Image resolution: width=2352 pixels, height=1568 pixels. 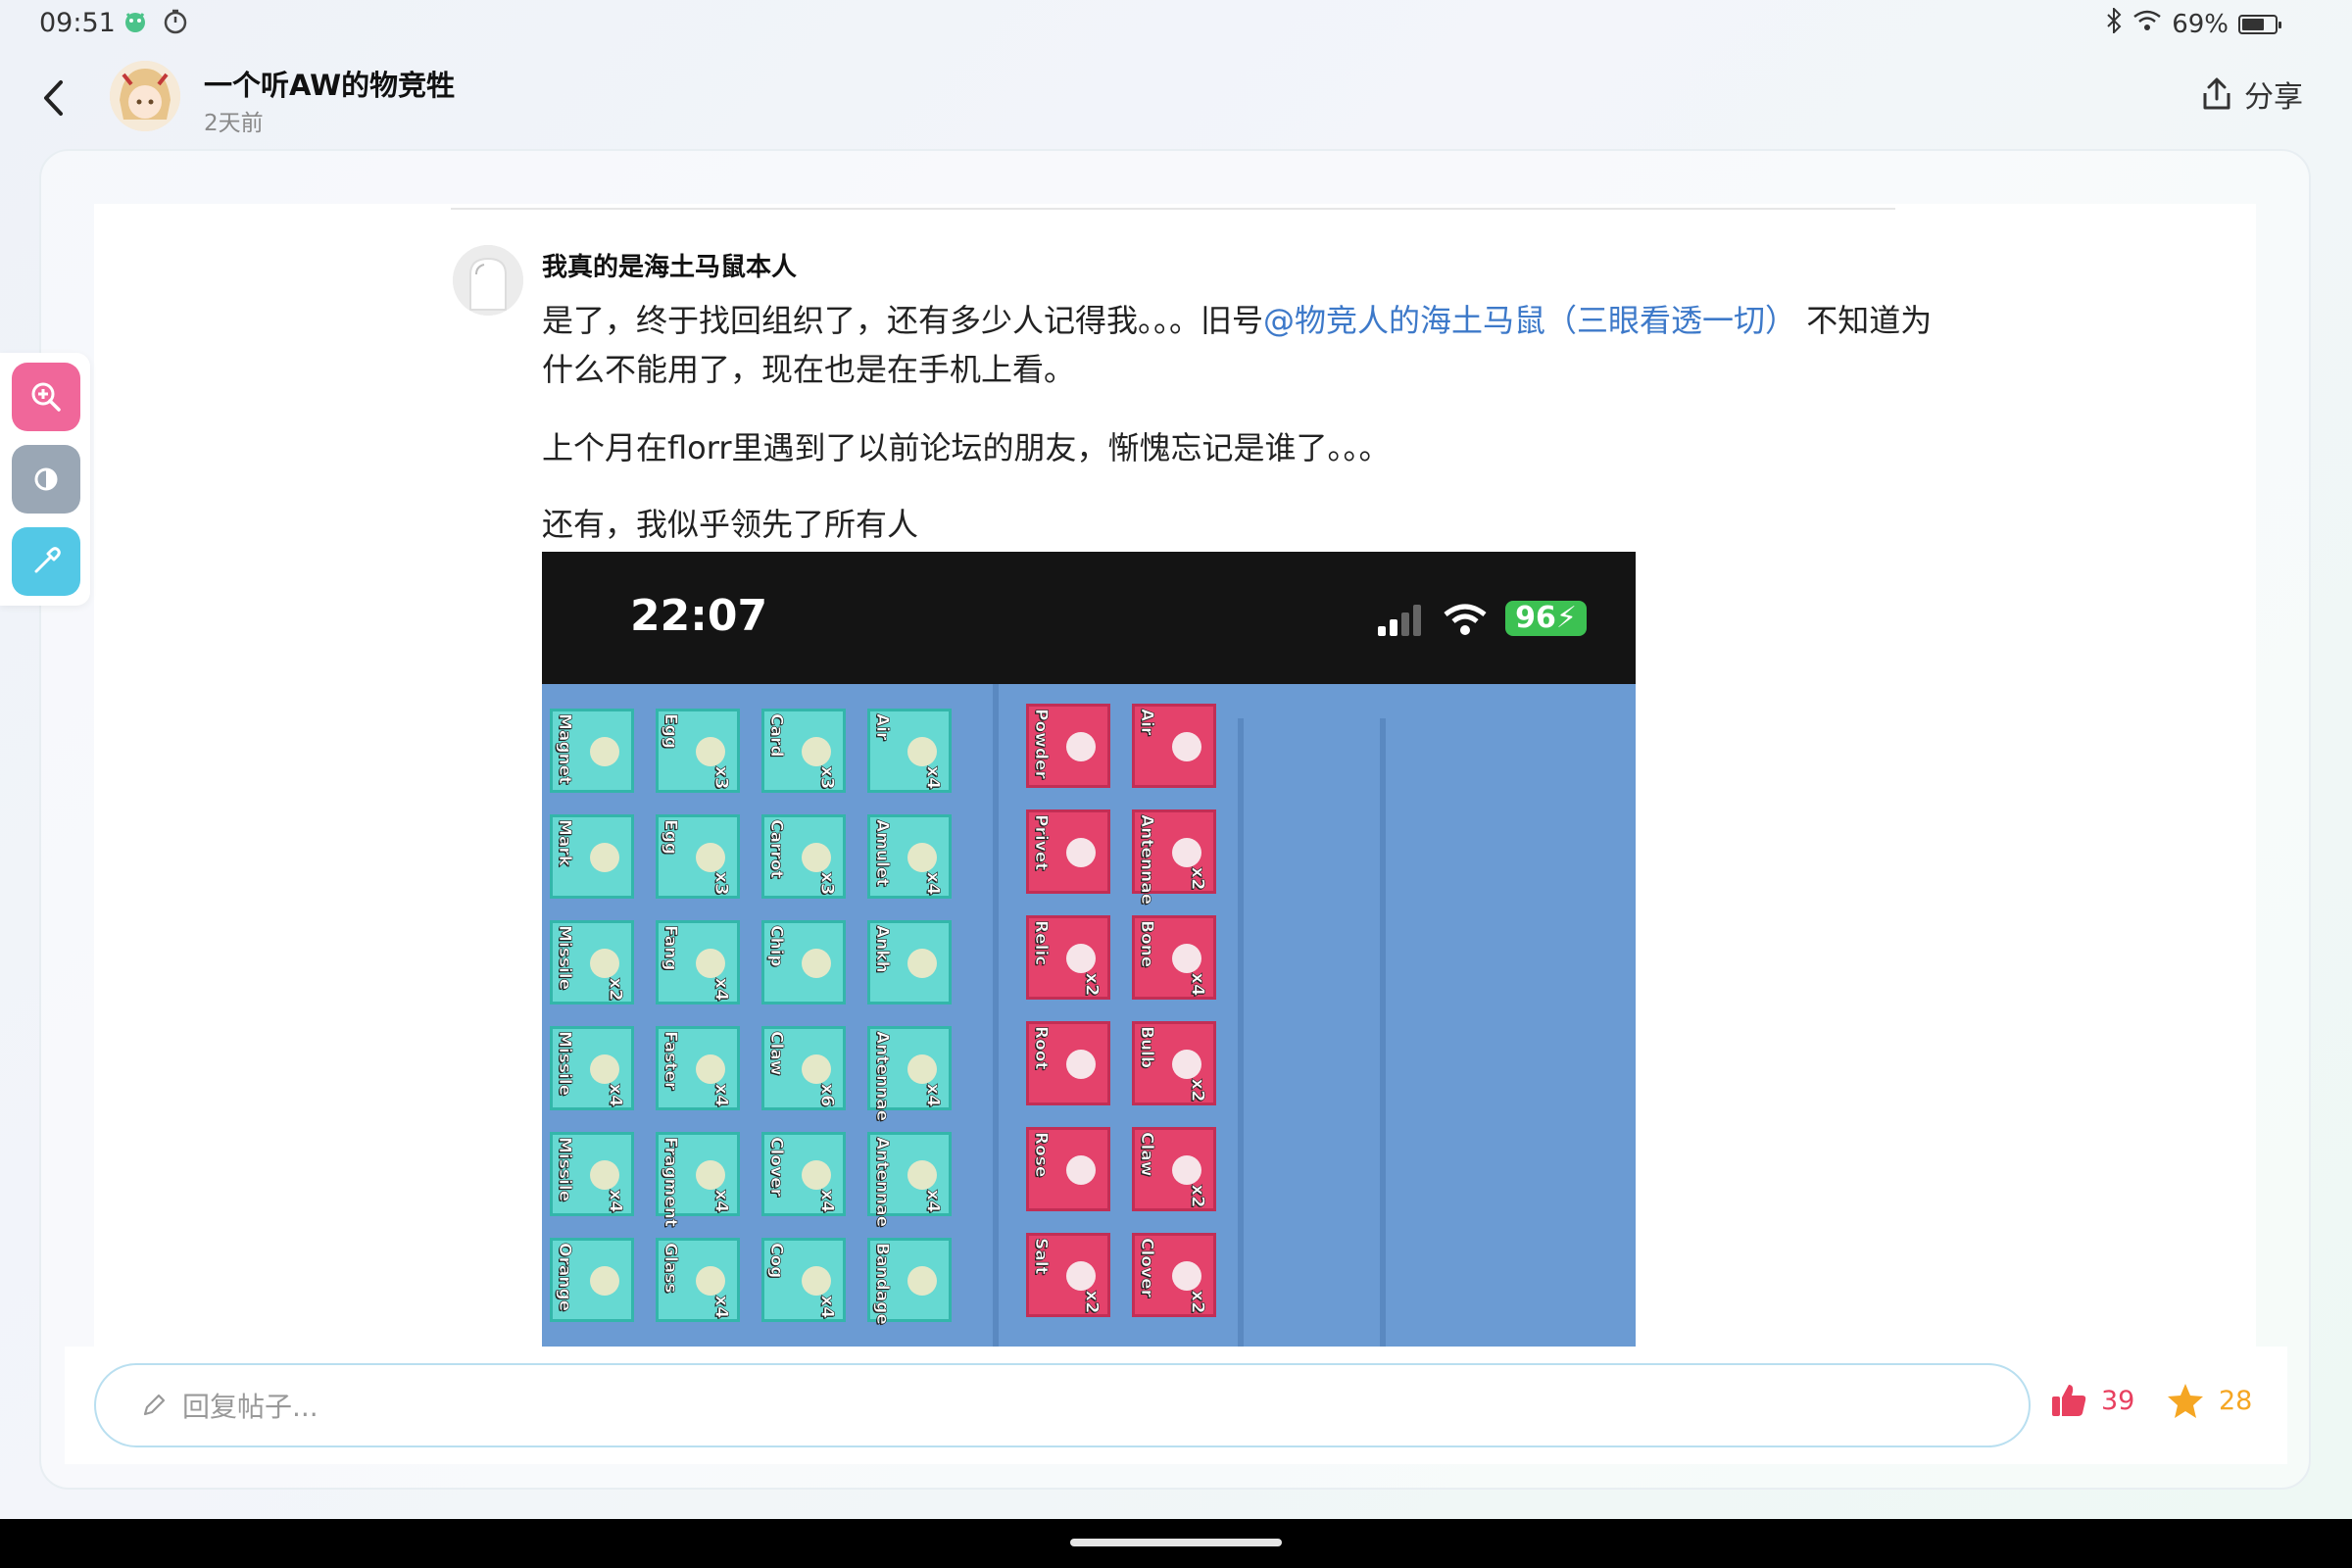 I want to click on share-label: 分享, so click(x=2273, y=97).